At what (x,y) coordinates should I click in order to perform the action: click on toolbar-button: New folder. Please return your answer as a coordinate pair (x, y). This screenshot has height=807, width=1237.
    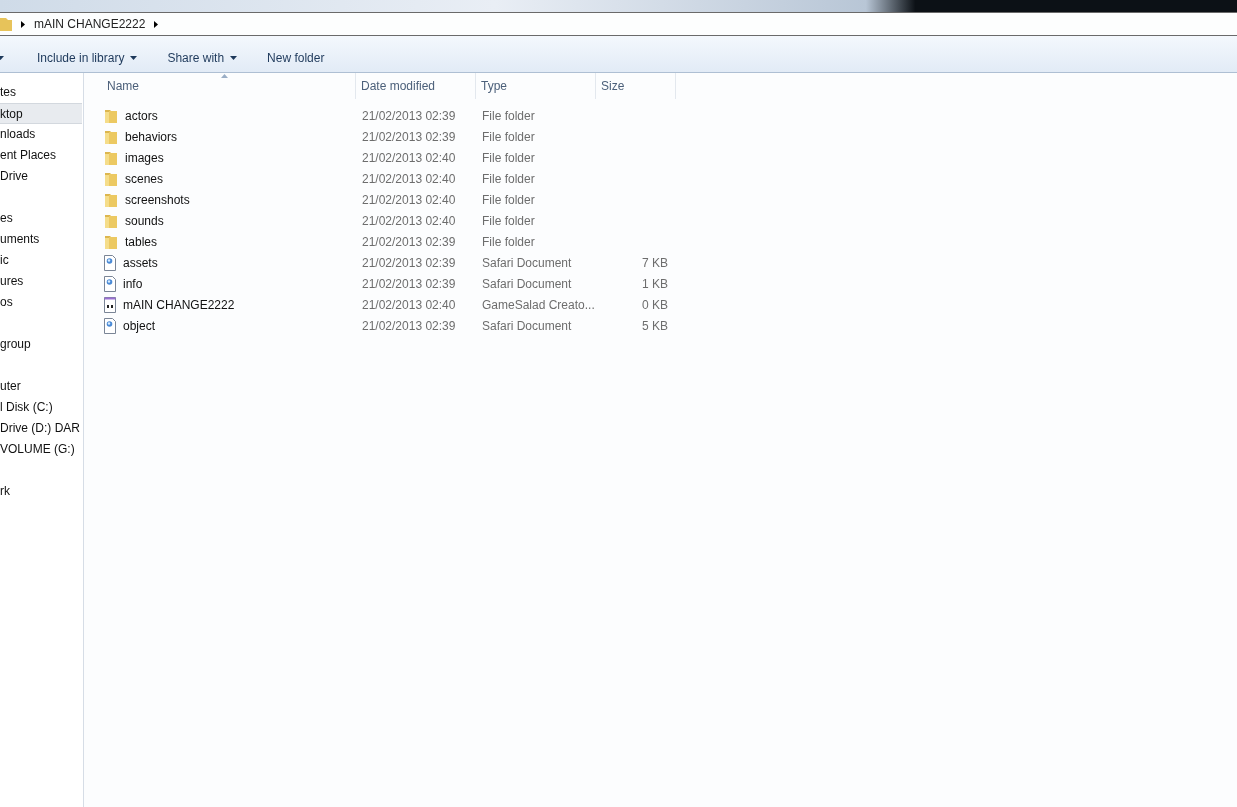
    Looking at the image, I should click on (296, 57).